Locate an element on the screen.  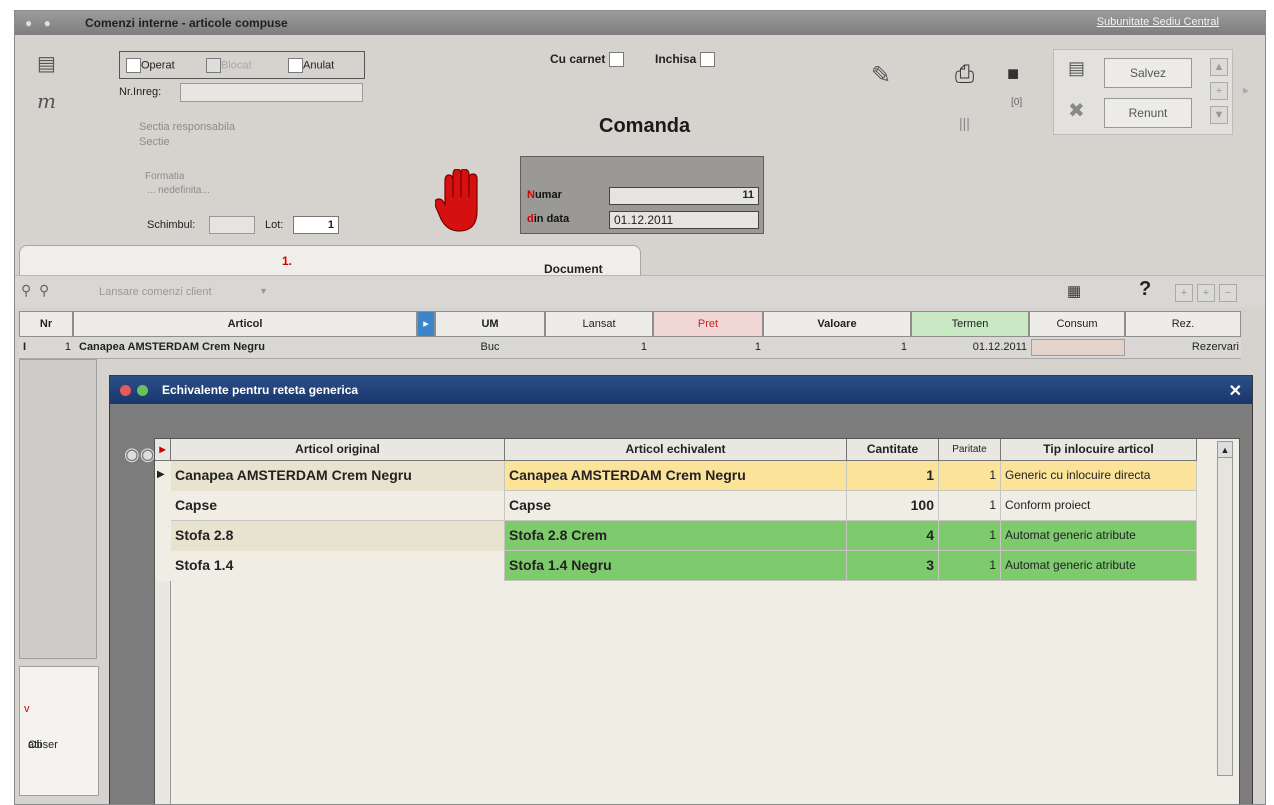
tab-document: 1. Document is located at coordinates (330, 260).